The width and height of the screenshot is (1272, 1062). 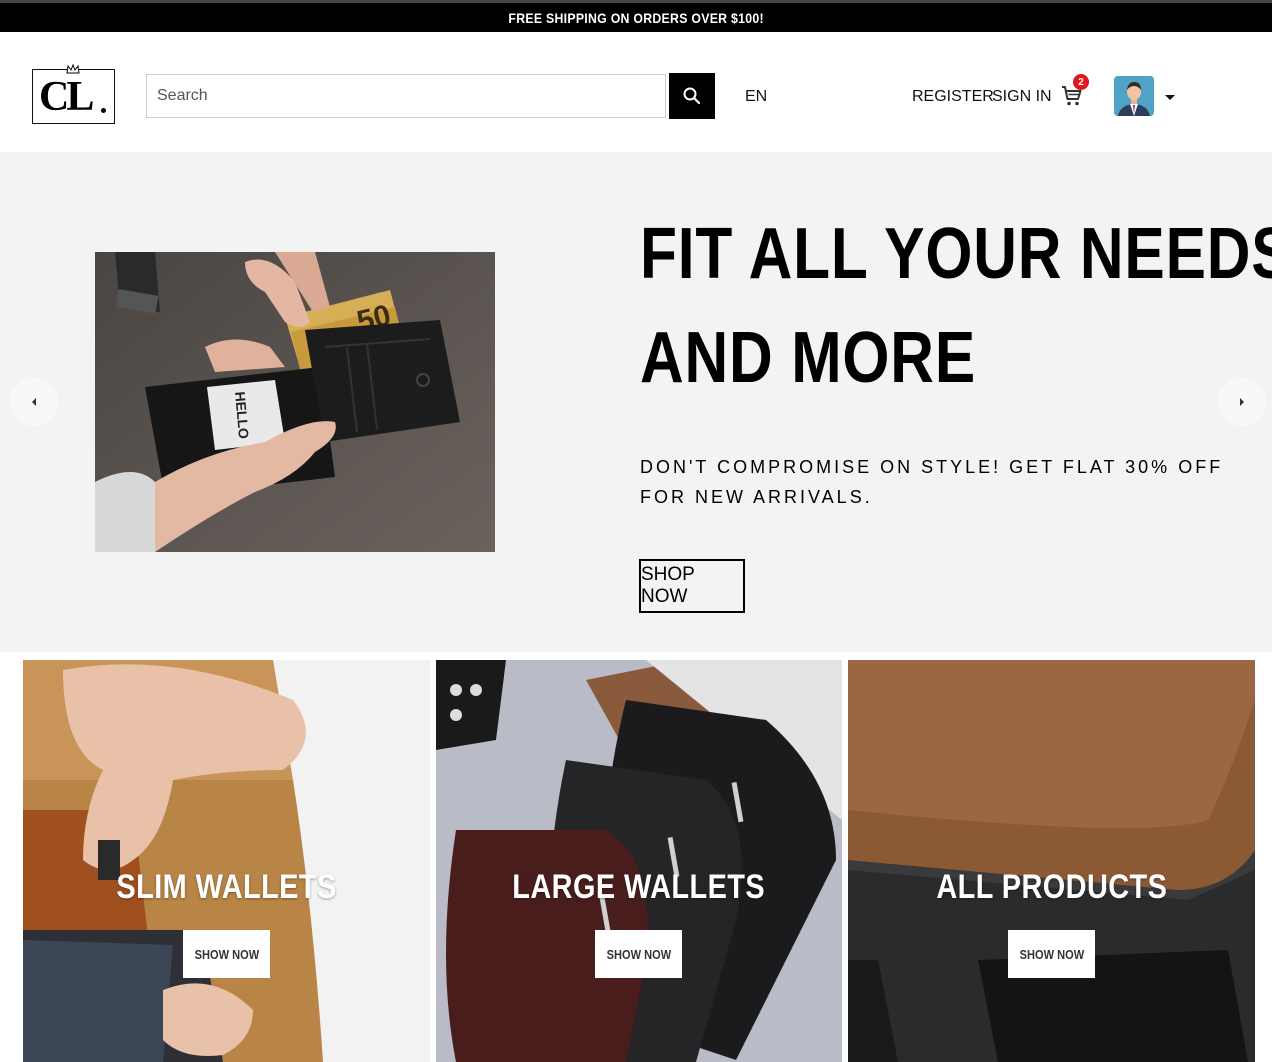 I want to click on caret-down-icon, so click(x=1170, y=97).